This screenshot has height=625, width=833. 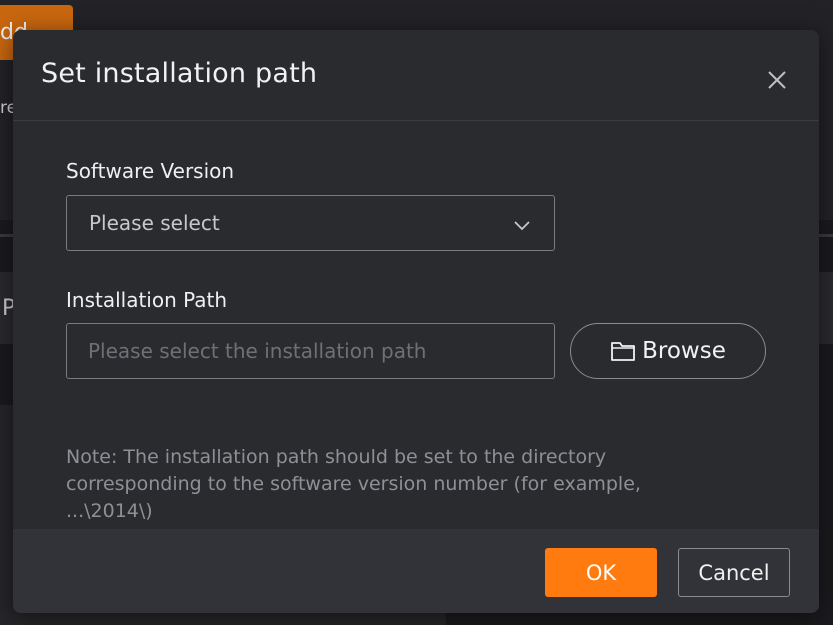 I want to click on chevron-down-icon, so click(x=522, y=225).